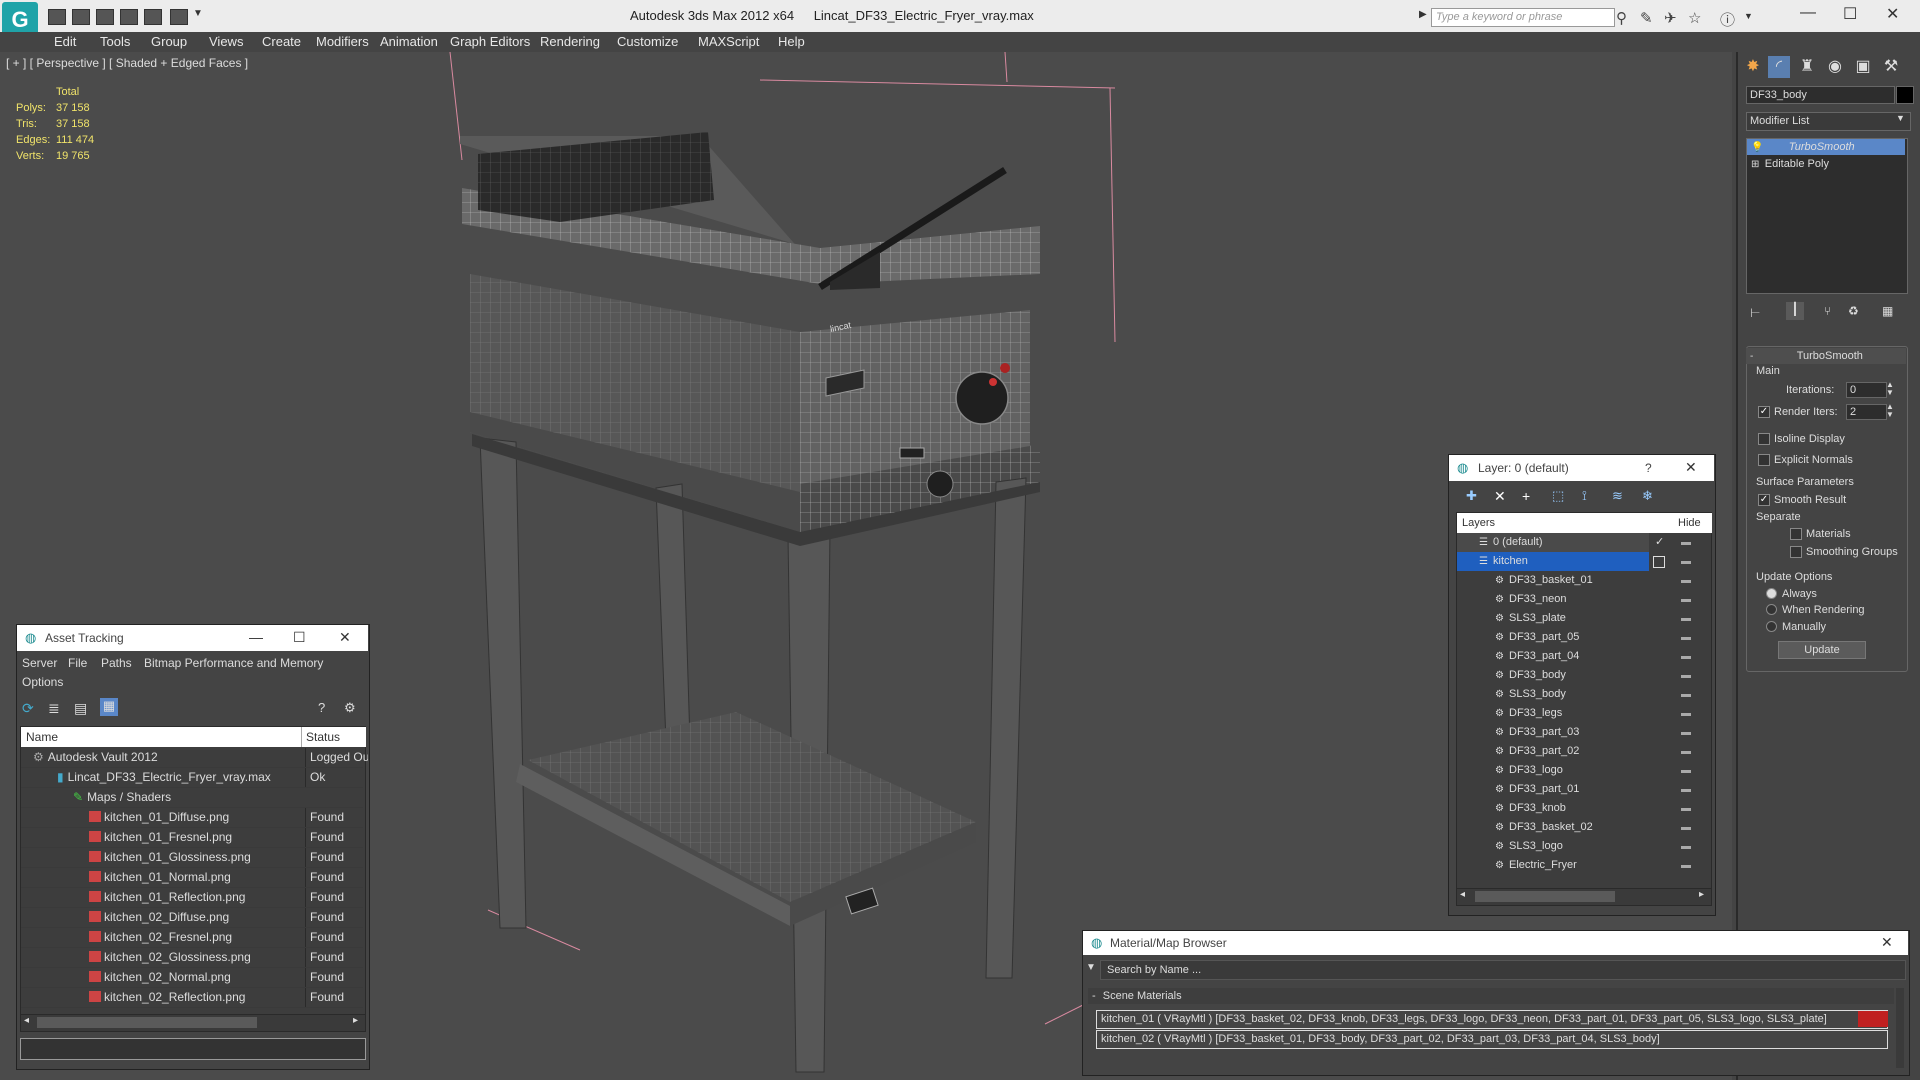 The image size is (1920, 1080). I want to click on modifier-list-chevron-down-icon: ▼, so click(1900, 118).